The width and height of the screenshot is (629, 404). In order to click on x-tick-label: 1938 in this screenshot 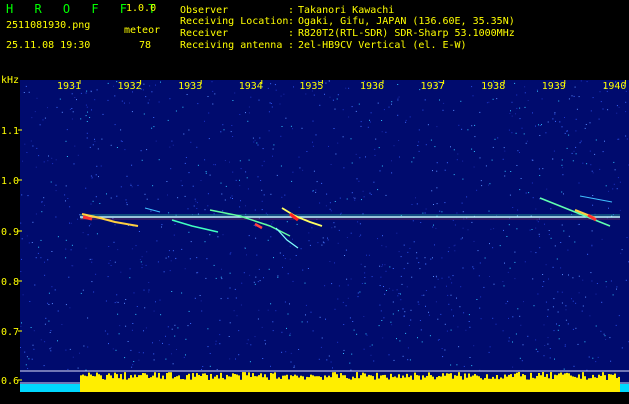, I will do `click(493, 86)`.